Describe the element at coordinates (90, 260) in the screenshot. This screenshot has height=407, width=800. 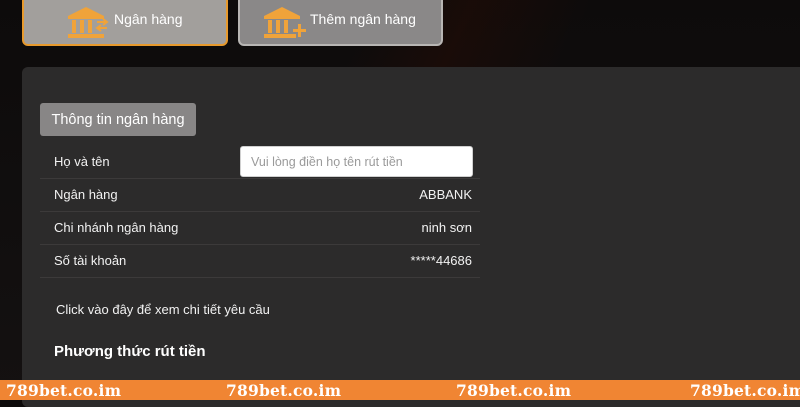
I see `account-number-label: Số tài khoản` at that location.